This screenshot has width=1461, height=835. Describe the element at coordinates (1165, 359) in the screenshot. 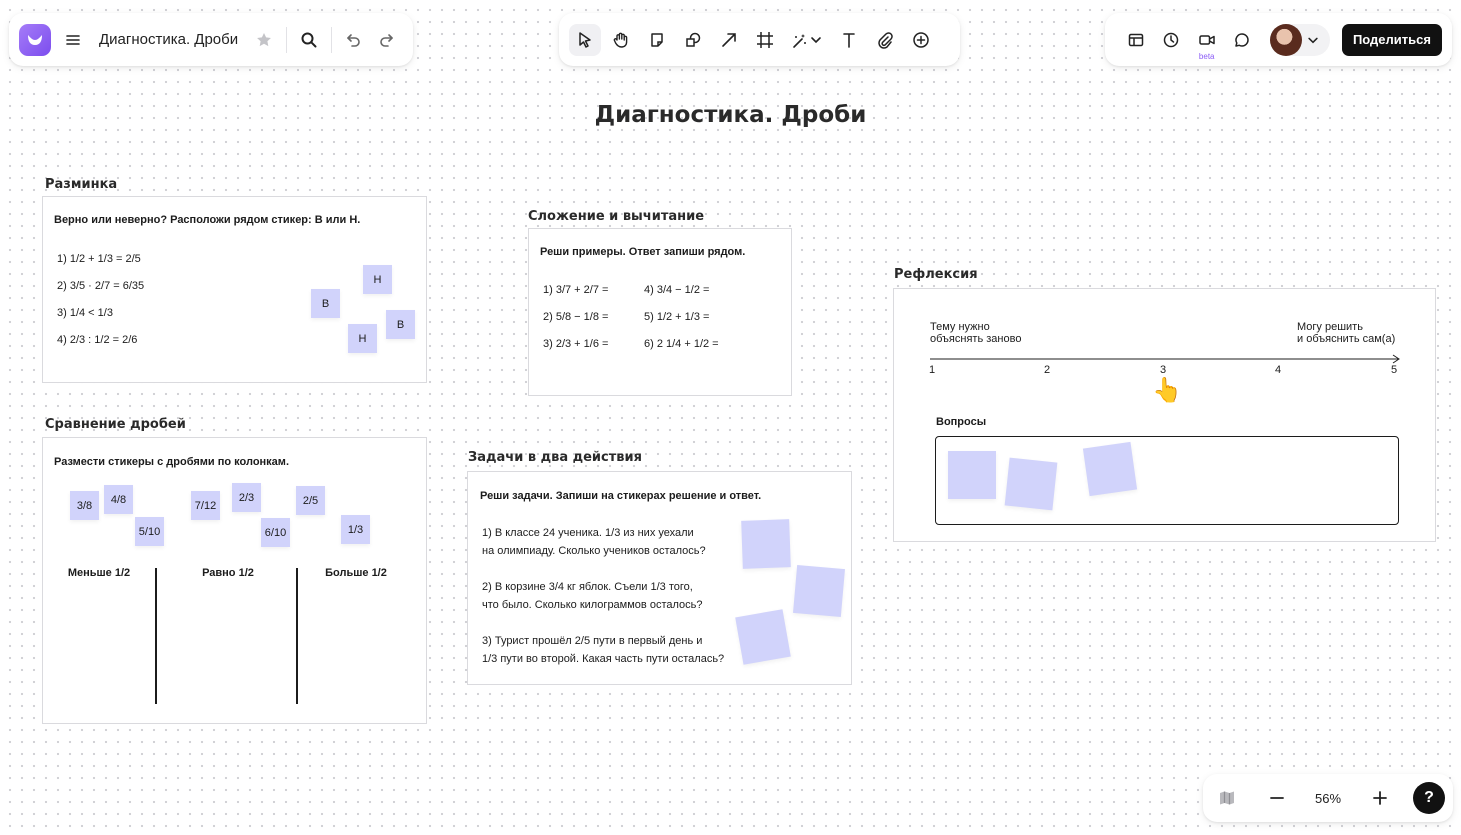

I see `scale-axis` at that location.